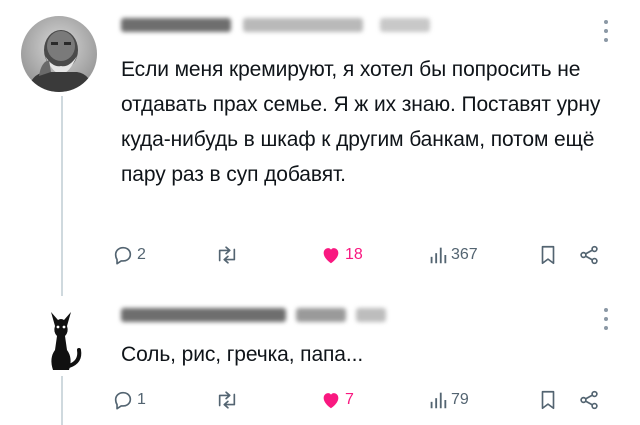  I want to click on reply-count: 2, so click(141, 254).